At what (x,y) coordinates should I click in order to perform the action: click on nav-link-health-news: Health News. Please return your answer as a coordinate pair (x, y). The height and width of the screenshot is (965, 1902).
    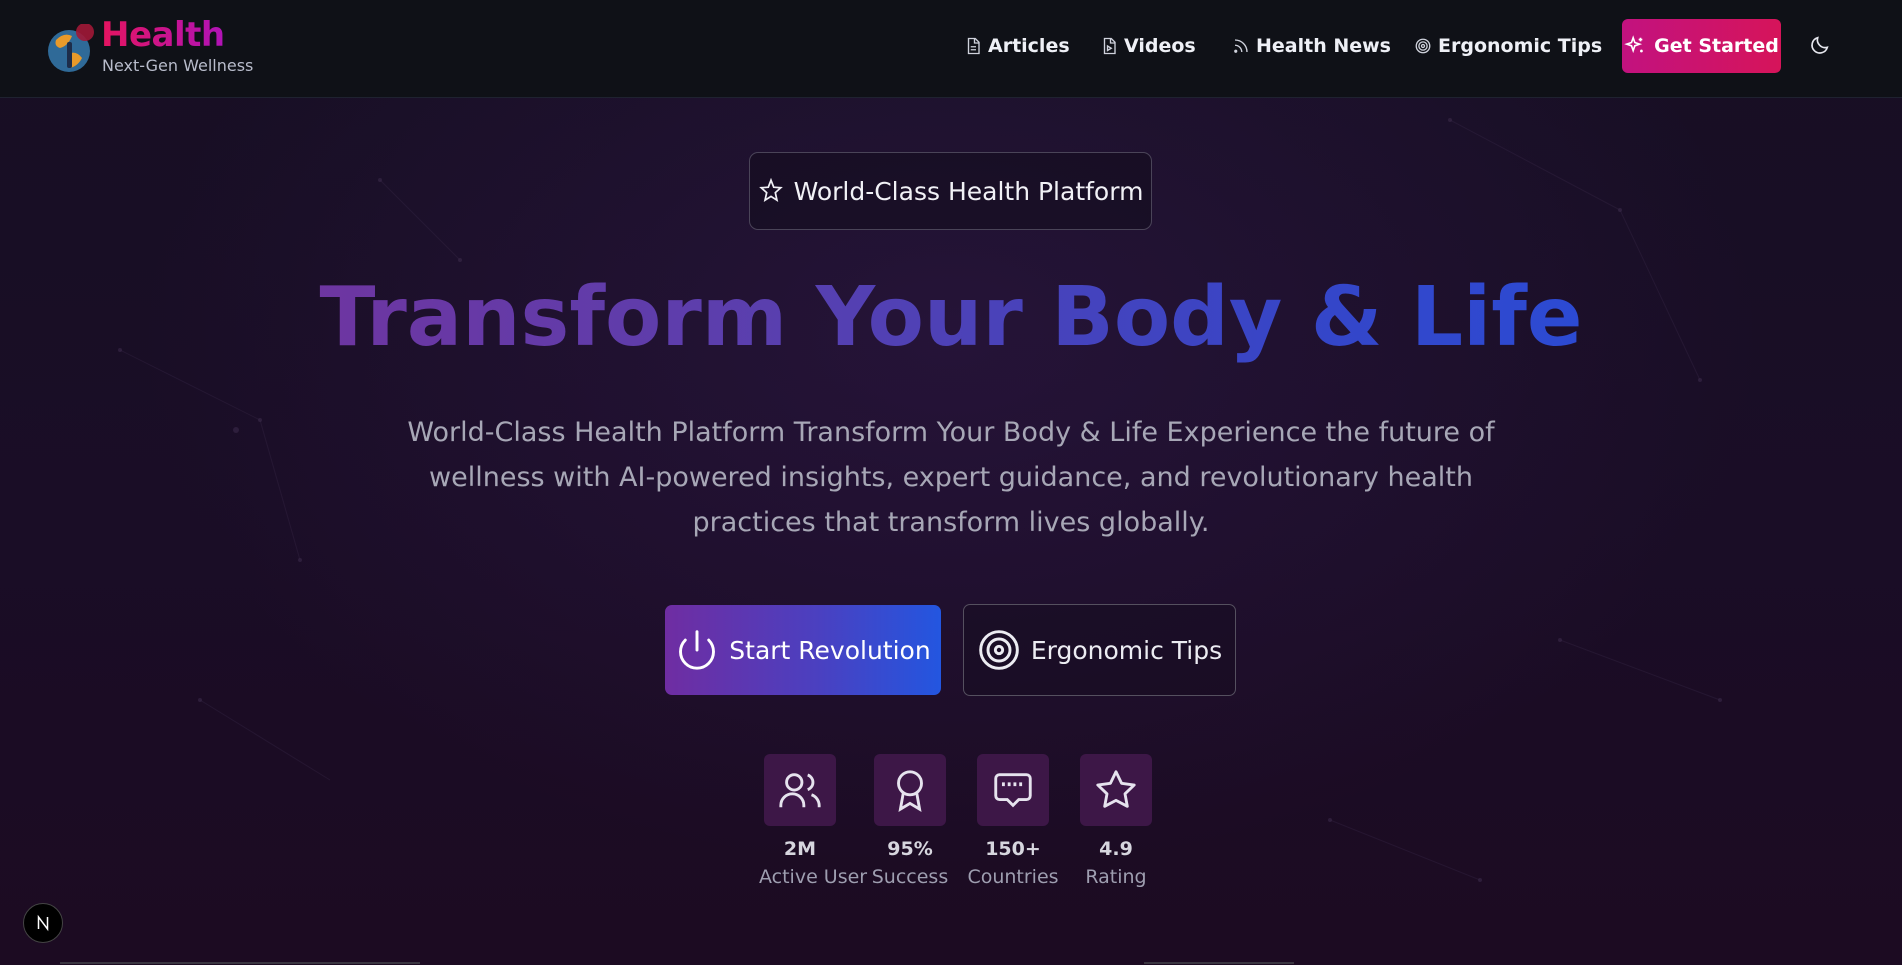
    Looking at the image, I should click on (1311, 46).